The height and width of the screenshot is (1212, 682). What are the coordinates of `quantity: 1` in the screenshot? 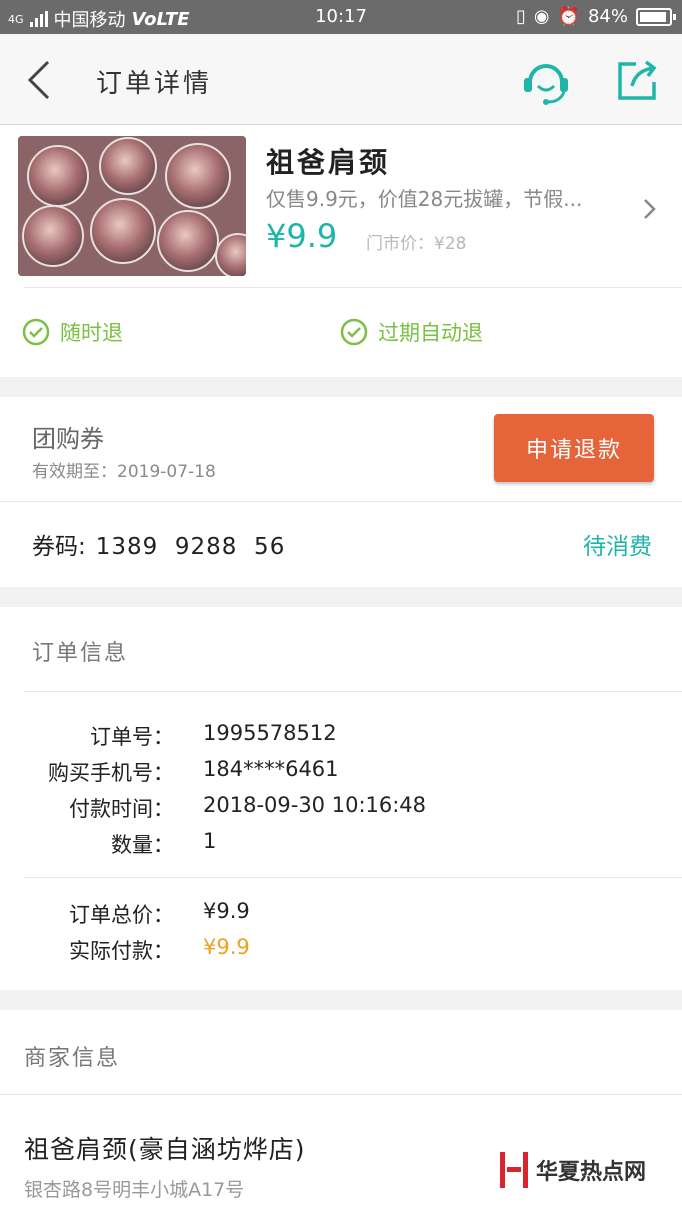 It's located at (210, 841).